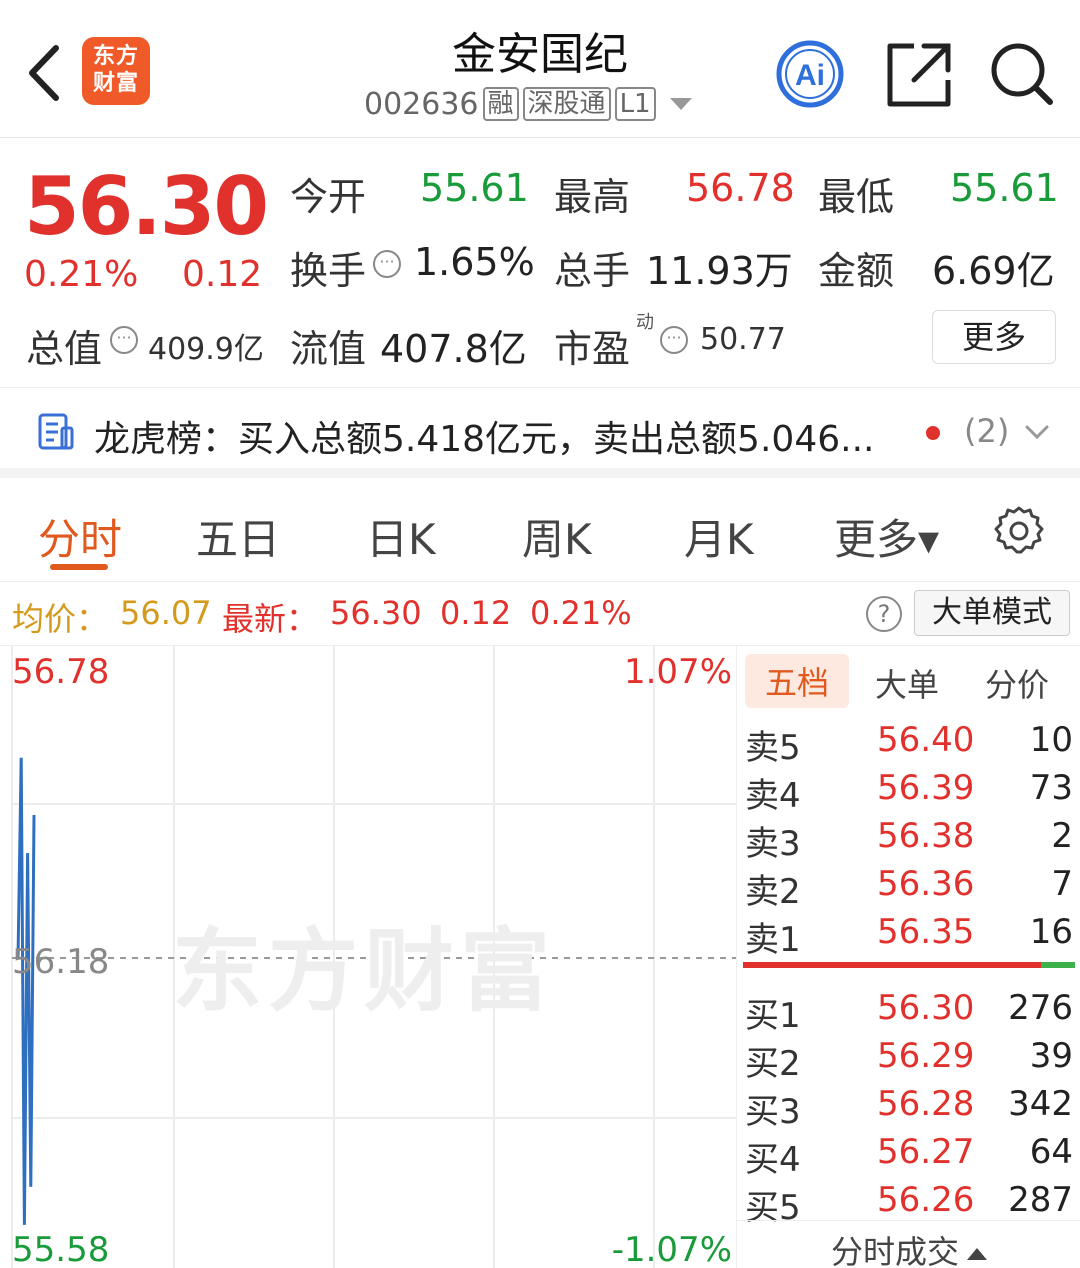 This screenshot has height=1268, width=1080. Describe the element at coordinates (926, 1200) in the screenshot. I see `bid-price: 56.26` at that location.